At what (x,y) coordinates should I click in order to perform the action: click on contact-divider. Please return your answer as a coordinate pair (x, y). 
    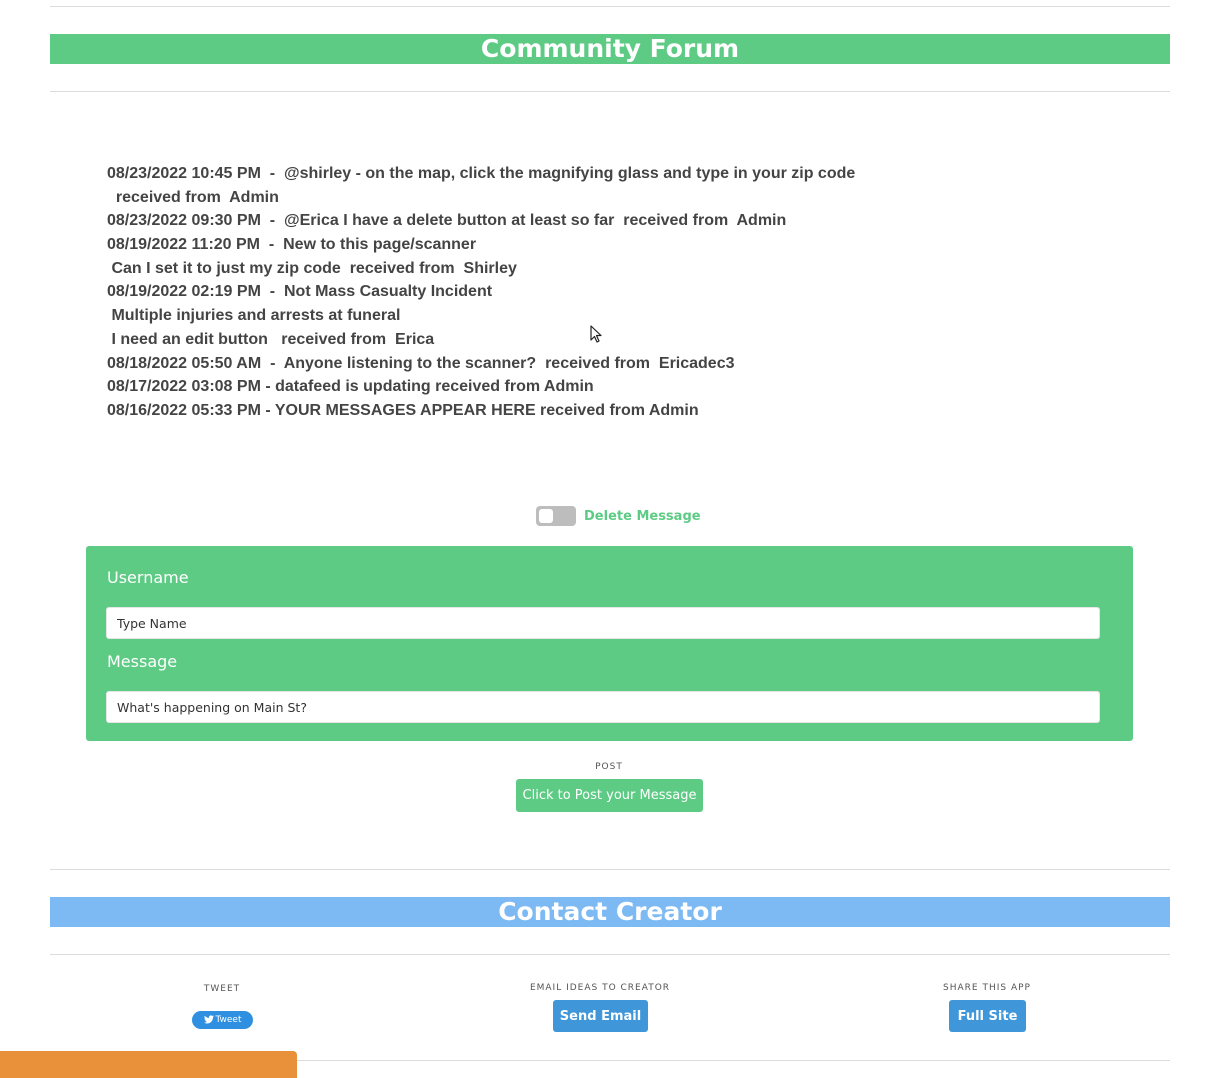
    Looking at the image, I should click on (610, 954).